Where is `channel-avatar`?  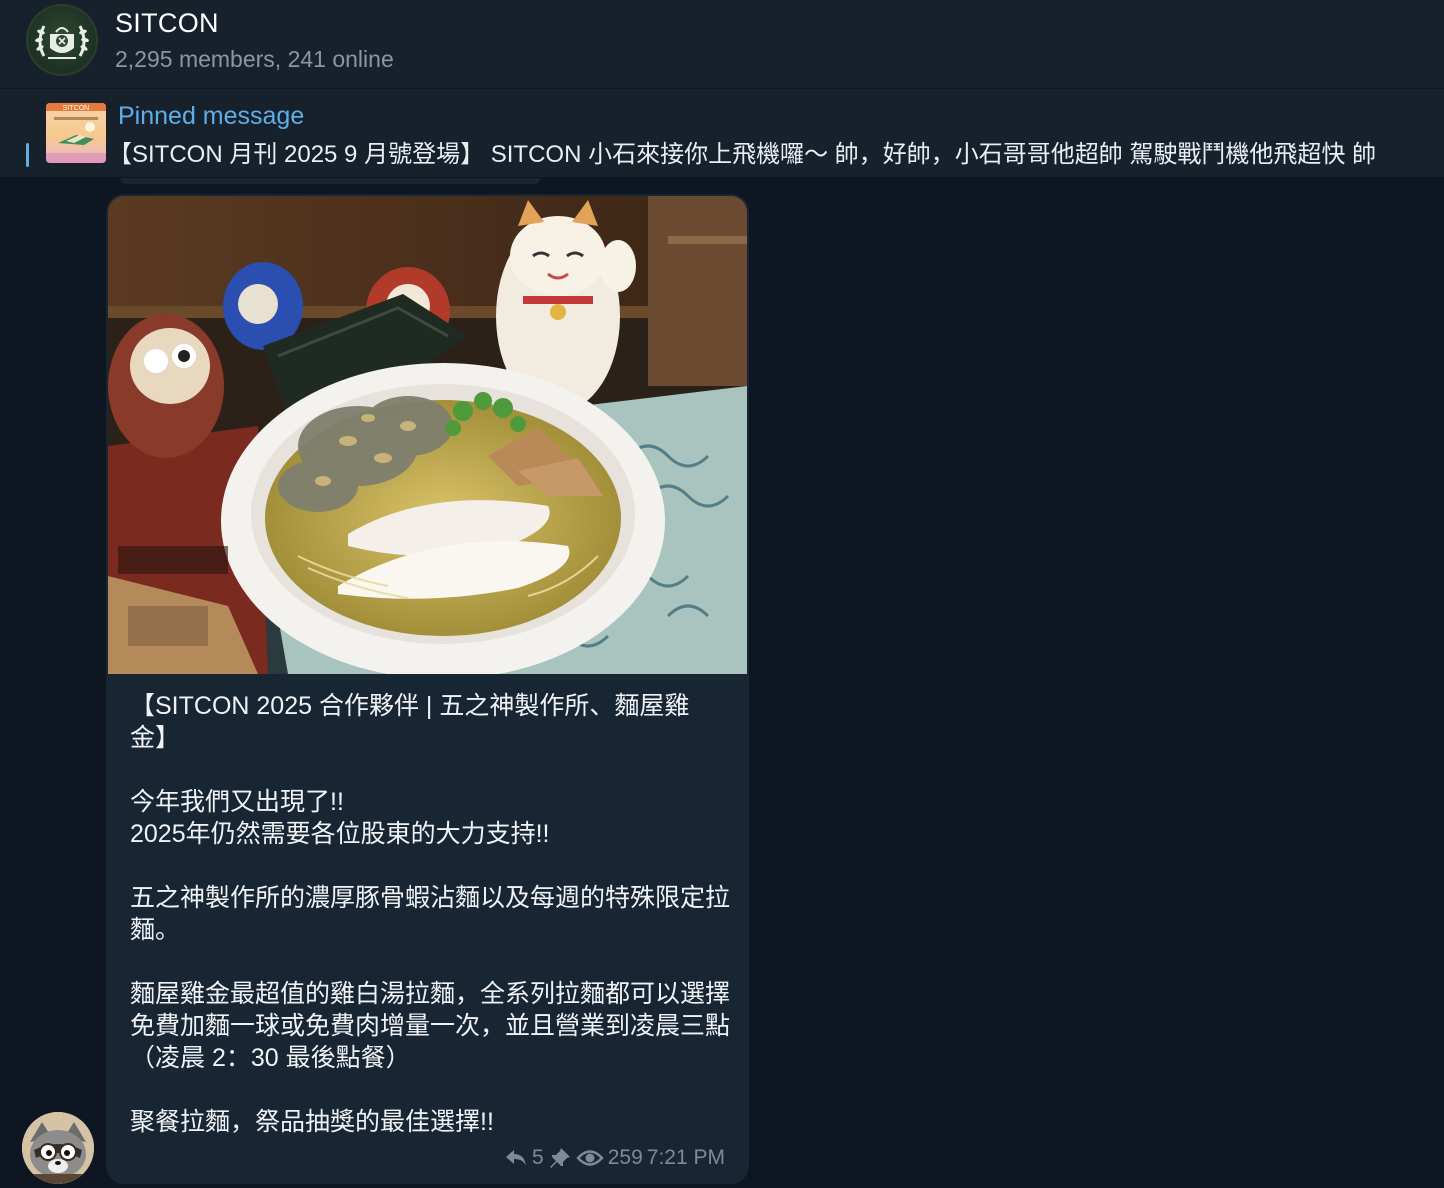 channel-avatar is located at coordinates (62, 40).